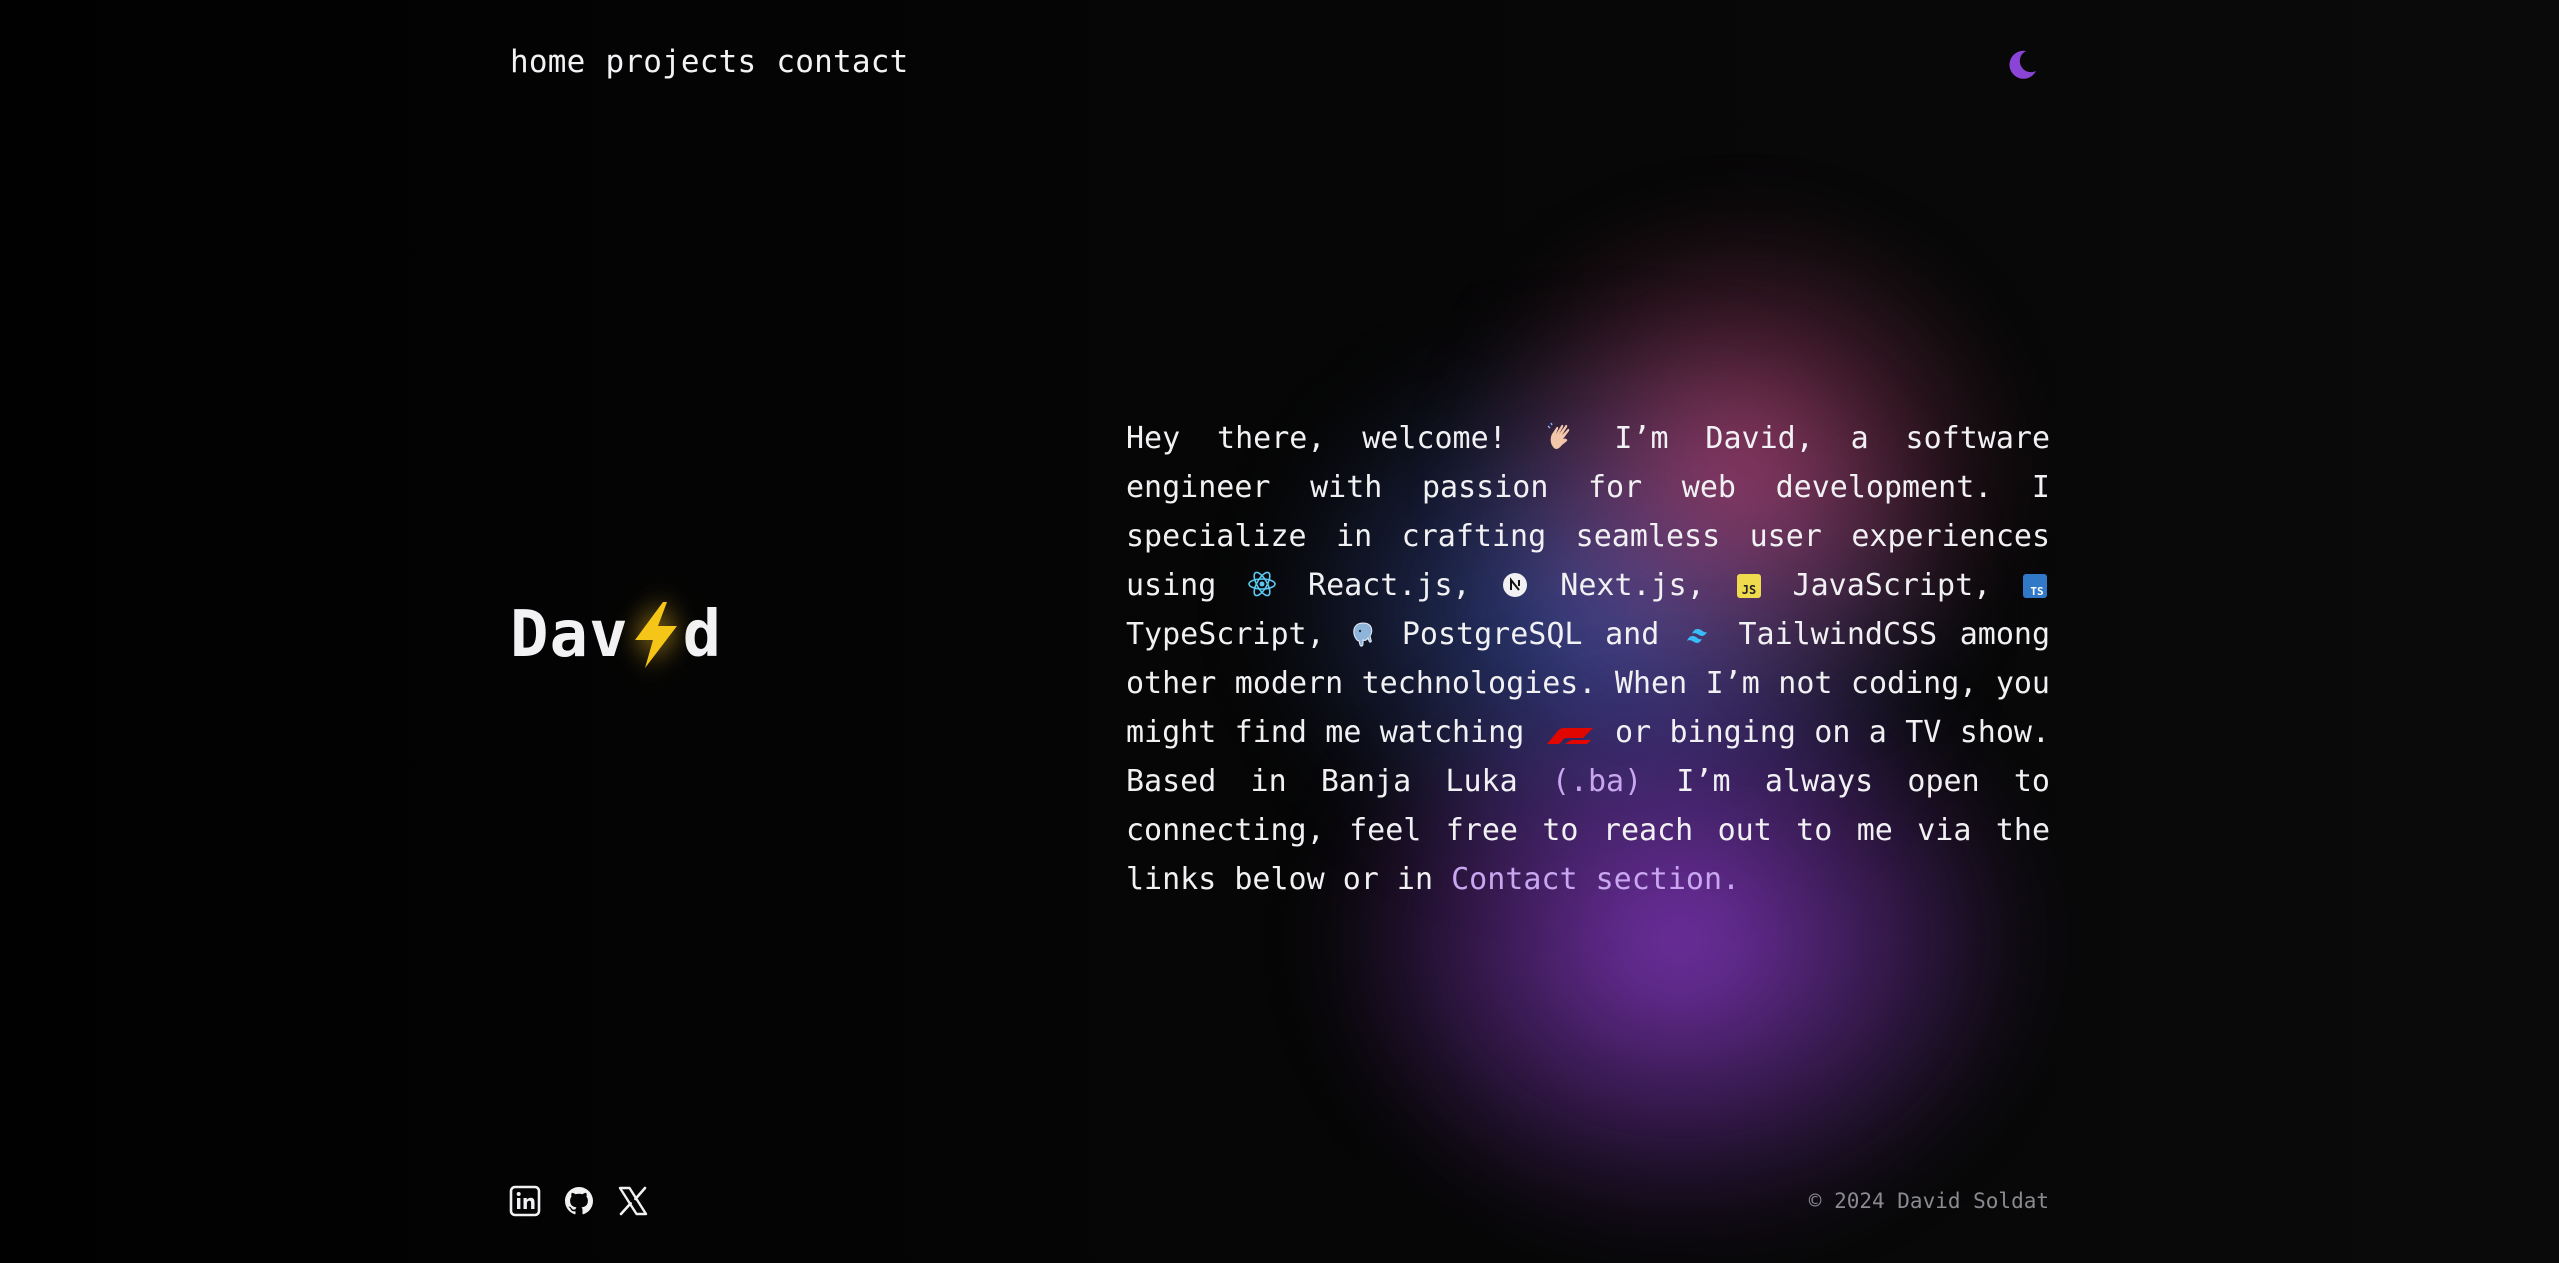 The width and height of the screenshot is (2559, 1263). I want to click on lightning-bolt-icon, so click(655, 635).